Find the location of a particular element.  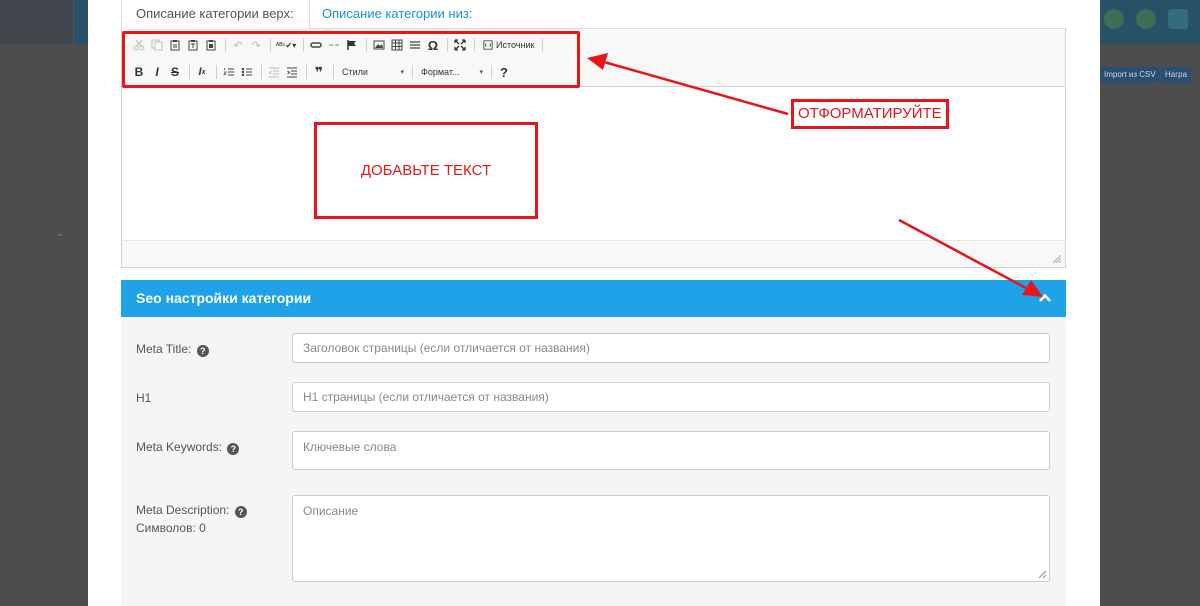

tab-description-top: Описание категории верх: is located at coordinates (215, 15).